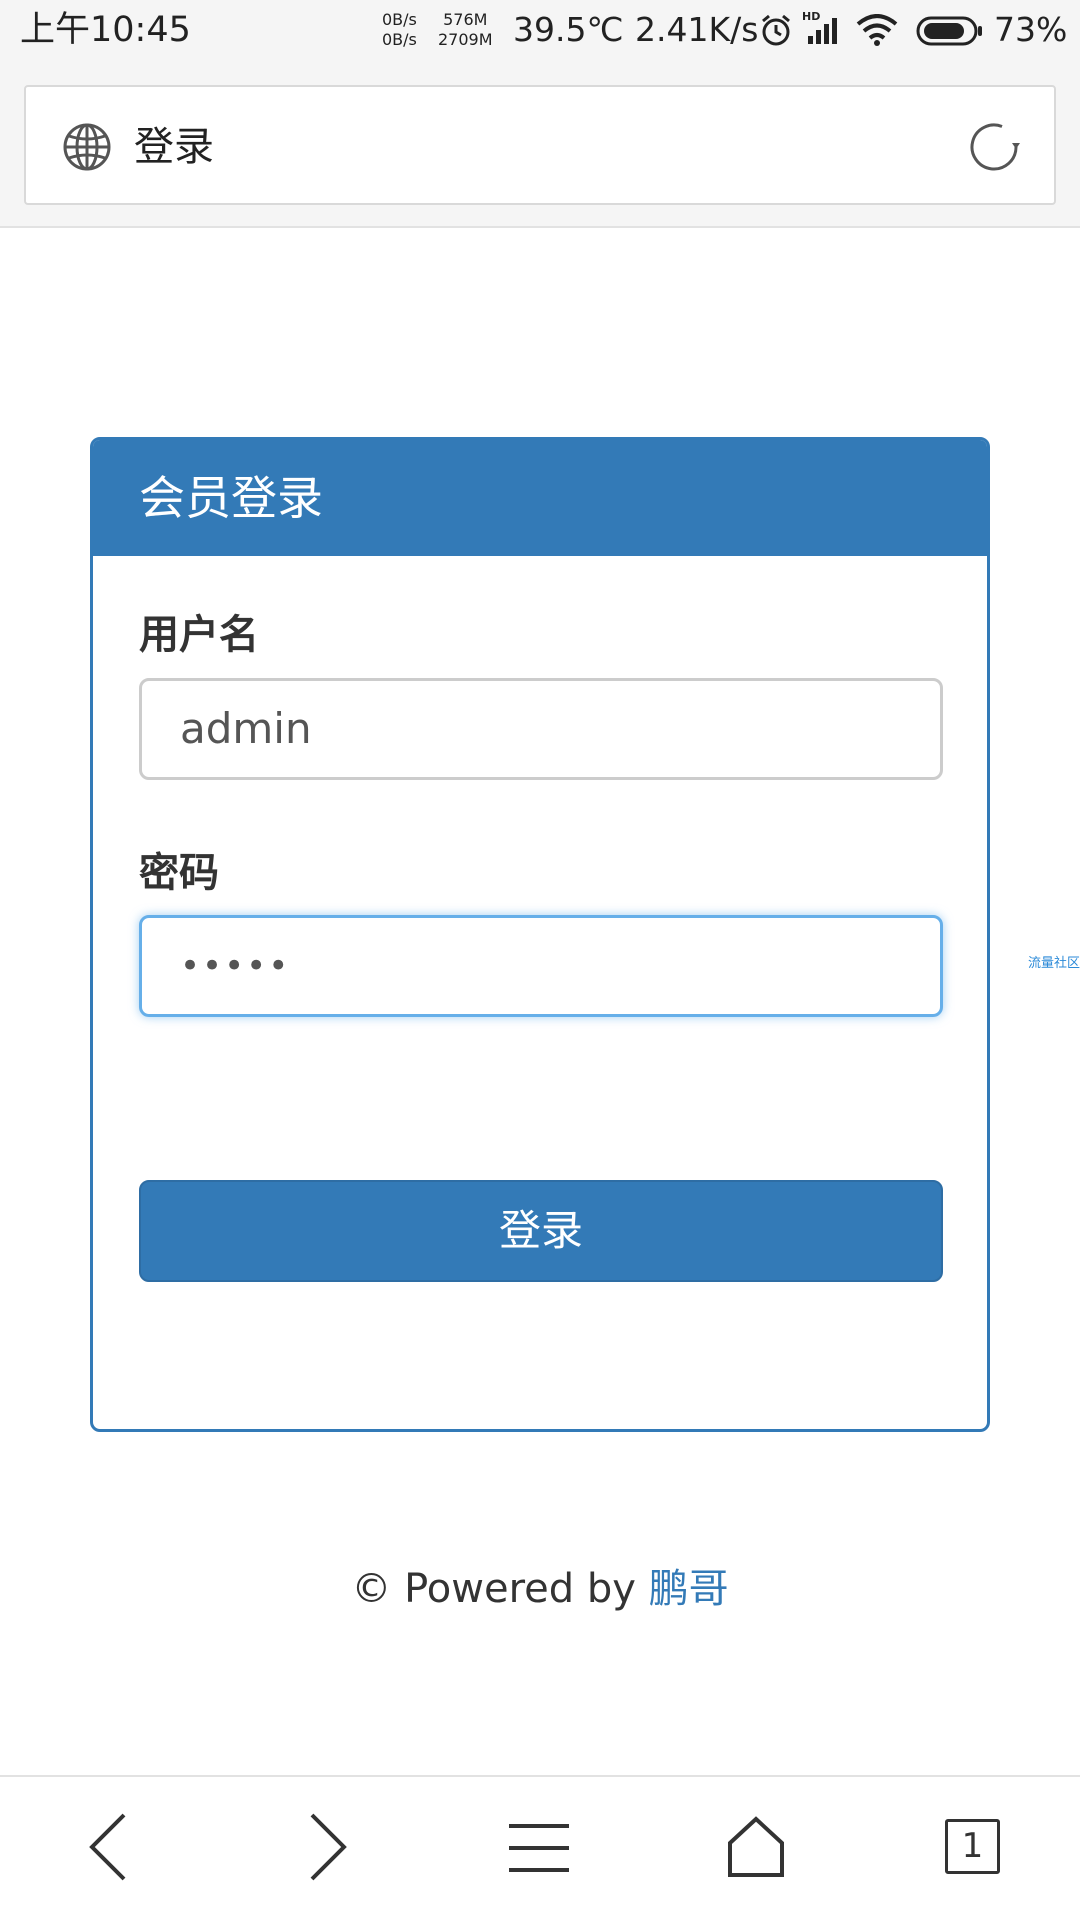  Describe the element at coordinates (500, 1589) in the screenshot. I see `footer-text: © Powered by` at that location.